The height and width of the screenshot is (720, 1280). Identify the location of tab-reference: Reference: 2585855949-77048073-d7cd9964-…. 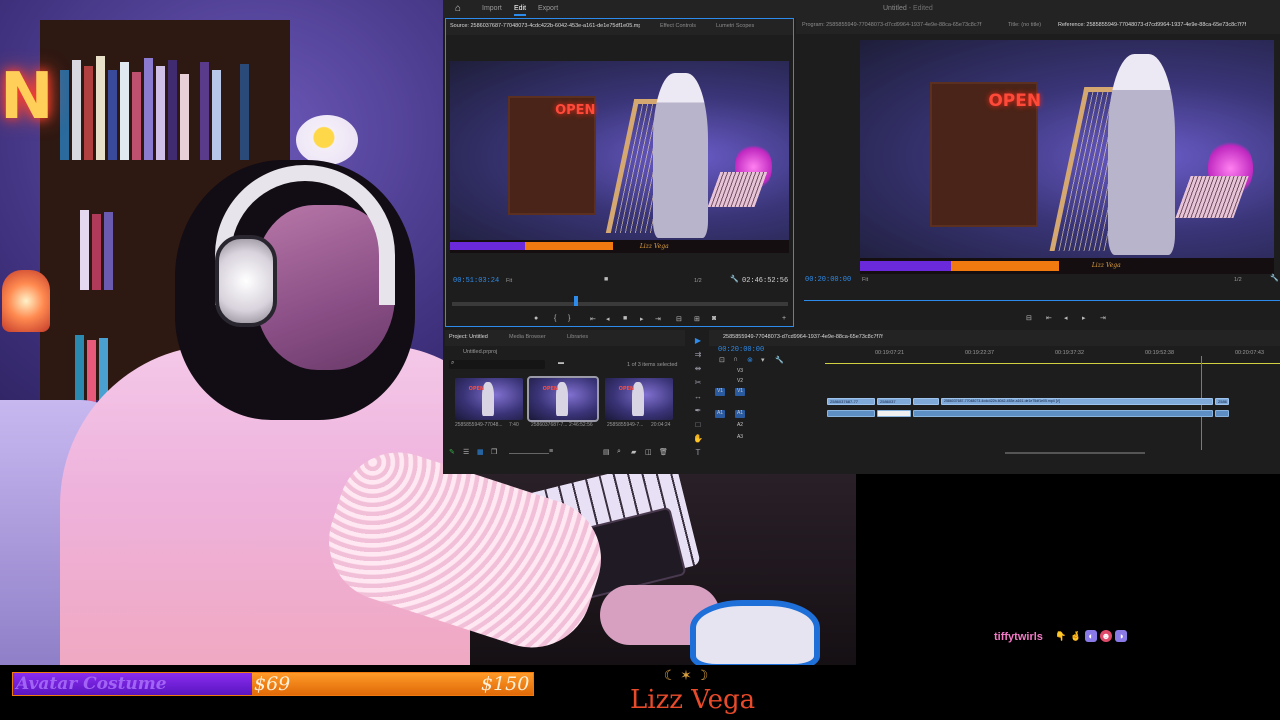
(1152, 25).